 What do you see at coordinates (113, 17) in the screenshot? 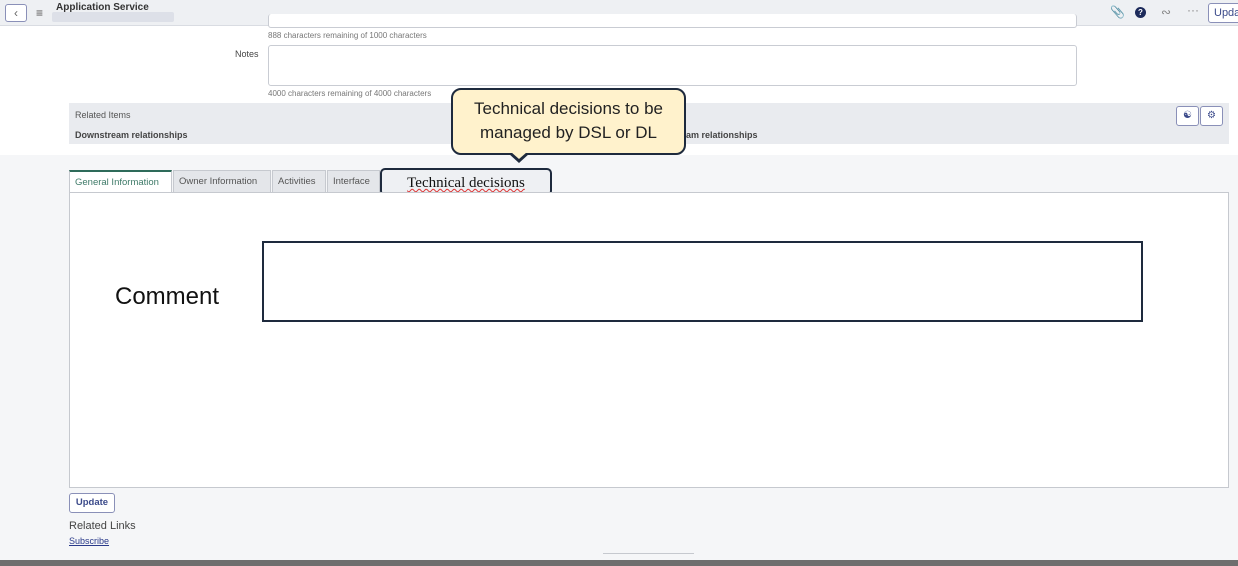
I see `subtitle-placeholder` at bounding box center [113, 17].